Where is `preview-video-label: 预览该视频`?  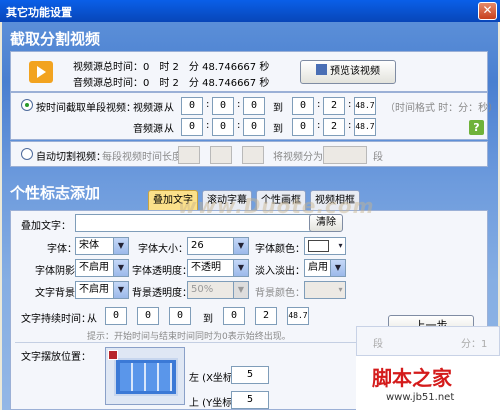
preview-video-label: 预览该视频 is located at coordinates (355, 71).